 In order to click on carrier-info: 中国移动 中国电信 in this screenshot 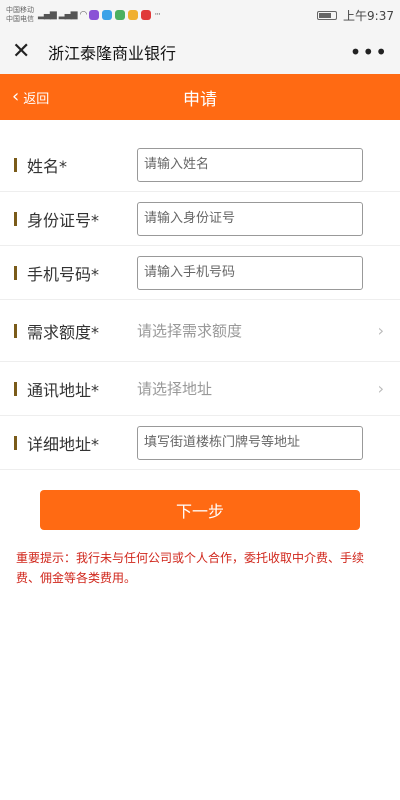, I will do `click(20, 15)`.